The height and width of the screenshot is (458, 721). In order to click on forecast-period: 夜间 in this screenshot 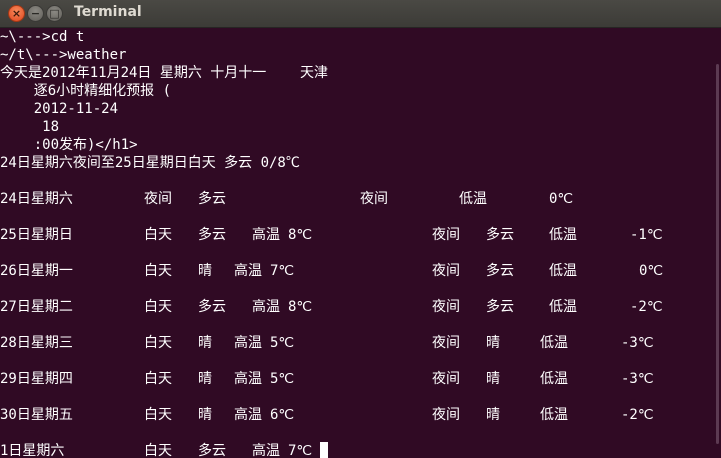, I will do `click(158, 199)`.